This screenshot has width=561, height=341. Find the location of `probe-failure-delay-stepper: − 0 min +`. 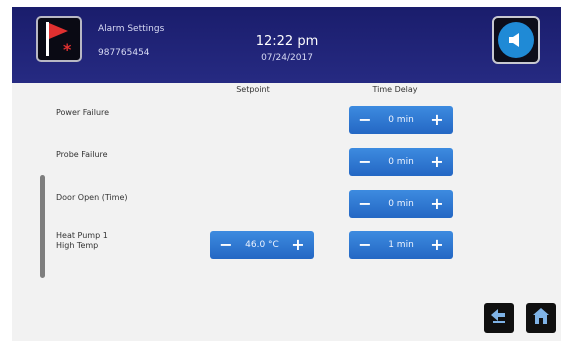

probe-failure-delay-stepper: − 0 min + is located at coordinates (401, 162).